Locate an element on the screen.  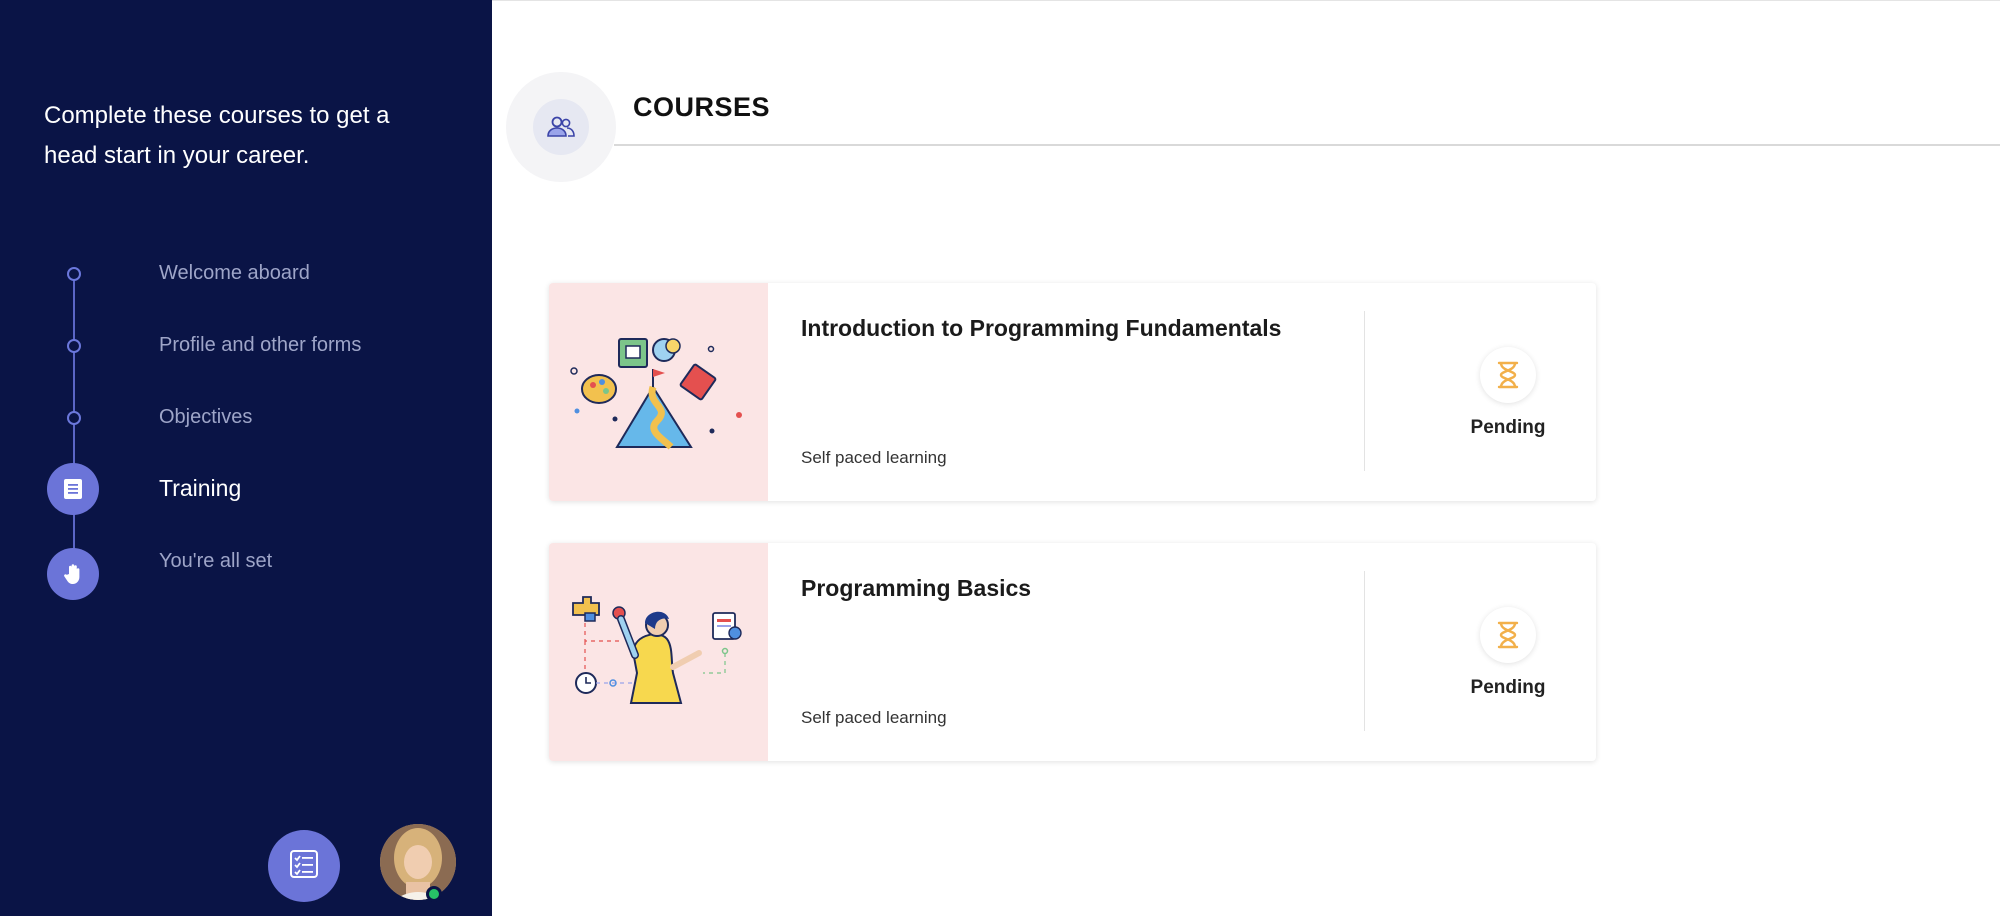
step-label: Profile and other forms is located at coordinates (260, 345).